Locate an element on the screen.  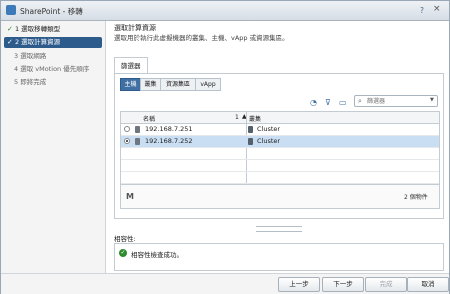
step-number: 4 is located at coordinates (16, 69).